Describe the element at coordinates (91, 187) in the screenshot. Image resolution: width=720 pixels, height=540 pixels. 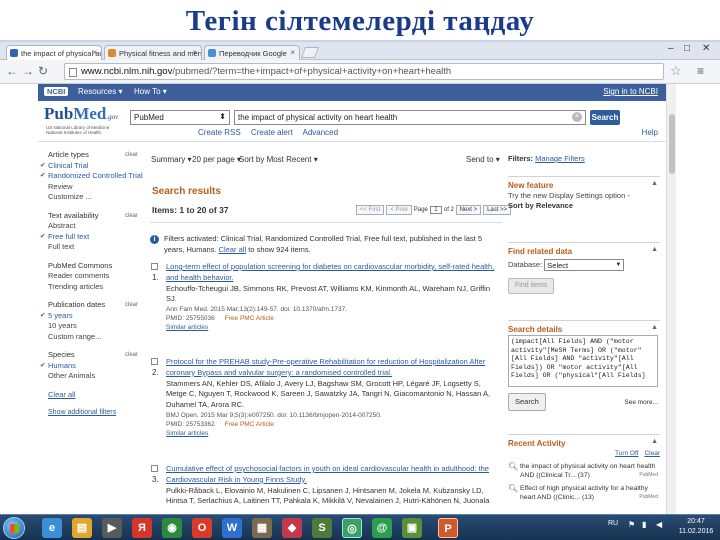
I see `filter-review: Review` at that location.